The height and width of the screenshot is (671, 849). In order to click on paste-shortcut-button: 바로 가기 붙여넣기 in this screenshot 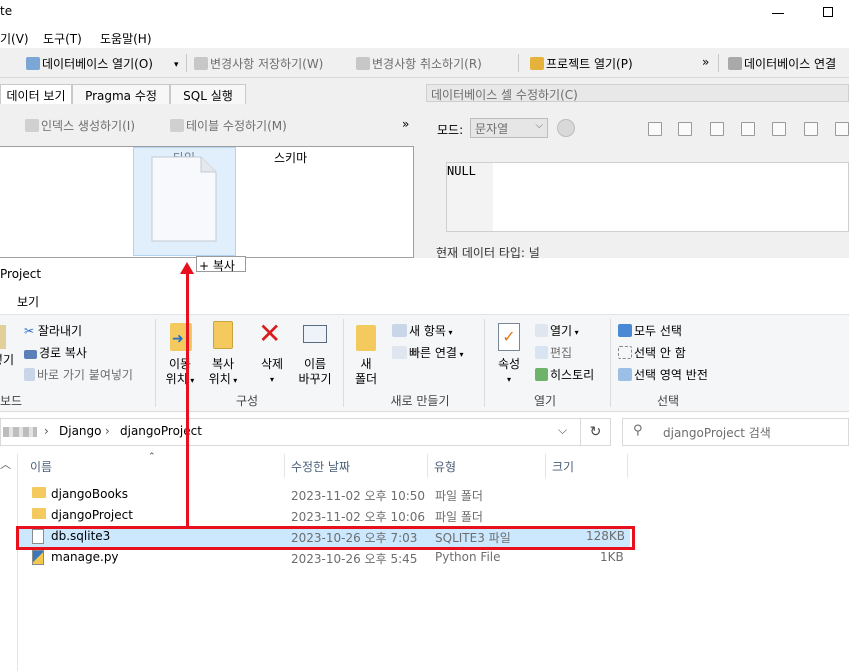, I will do `click(78, 374)`.